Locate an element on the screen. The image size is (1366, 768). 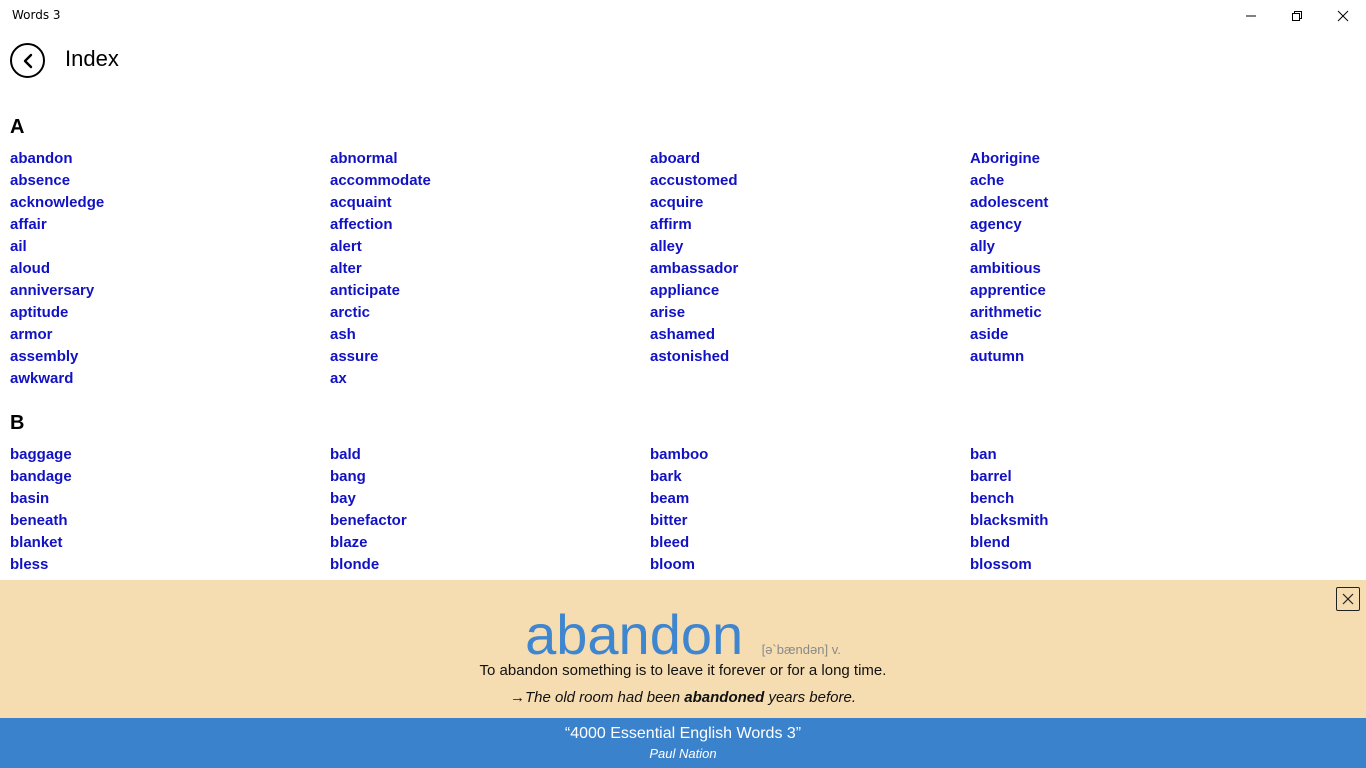
word-link: ail is located at coordinates (170, 247).